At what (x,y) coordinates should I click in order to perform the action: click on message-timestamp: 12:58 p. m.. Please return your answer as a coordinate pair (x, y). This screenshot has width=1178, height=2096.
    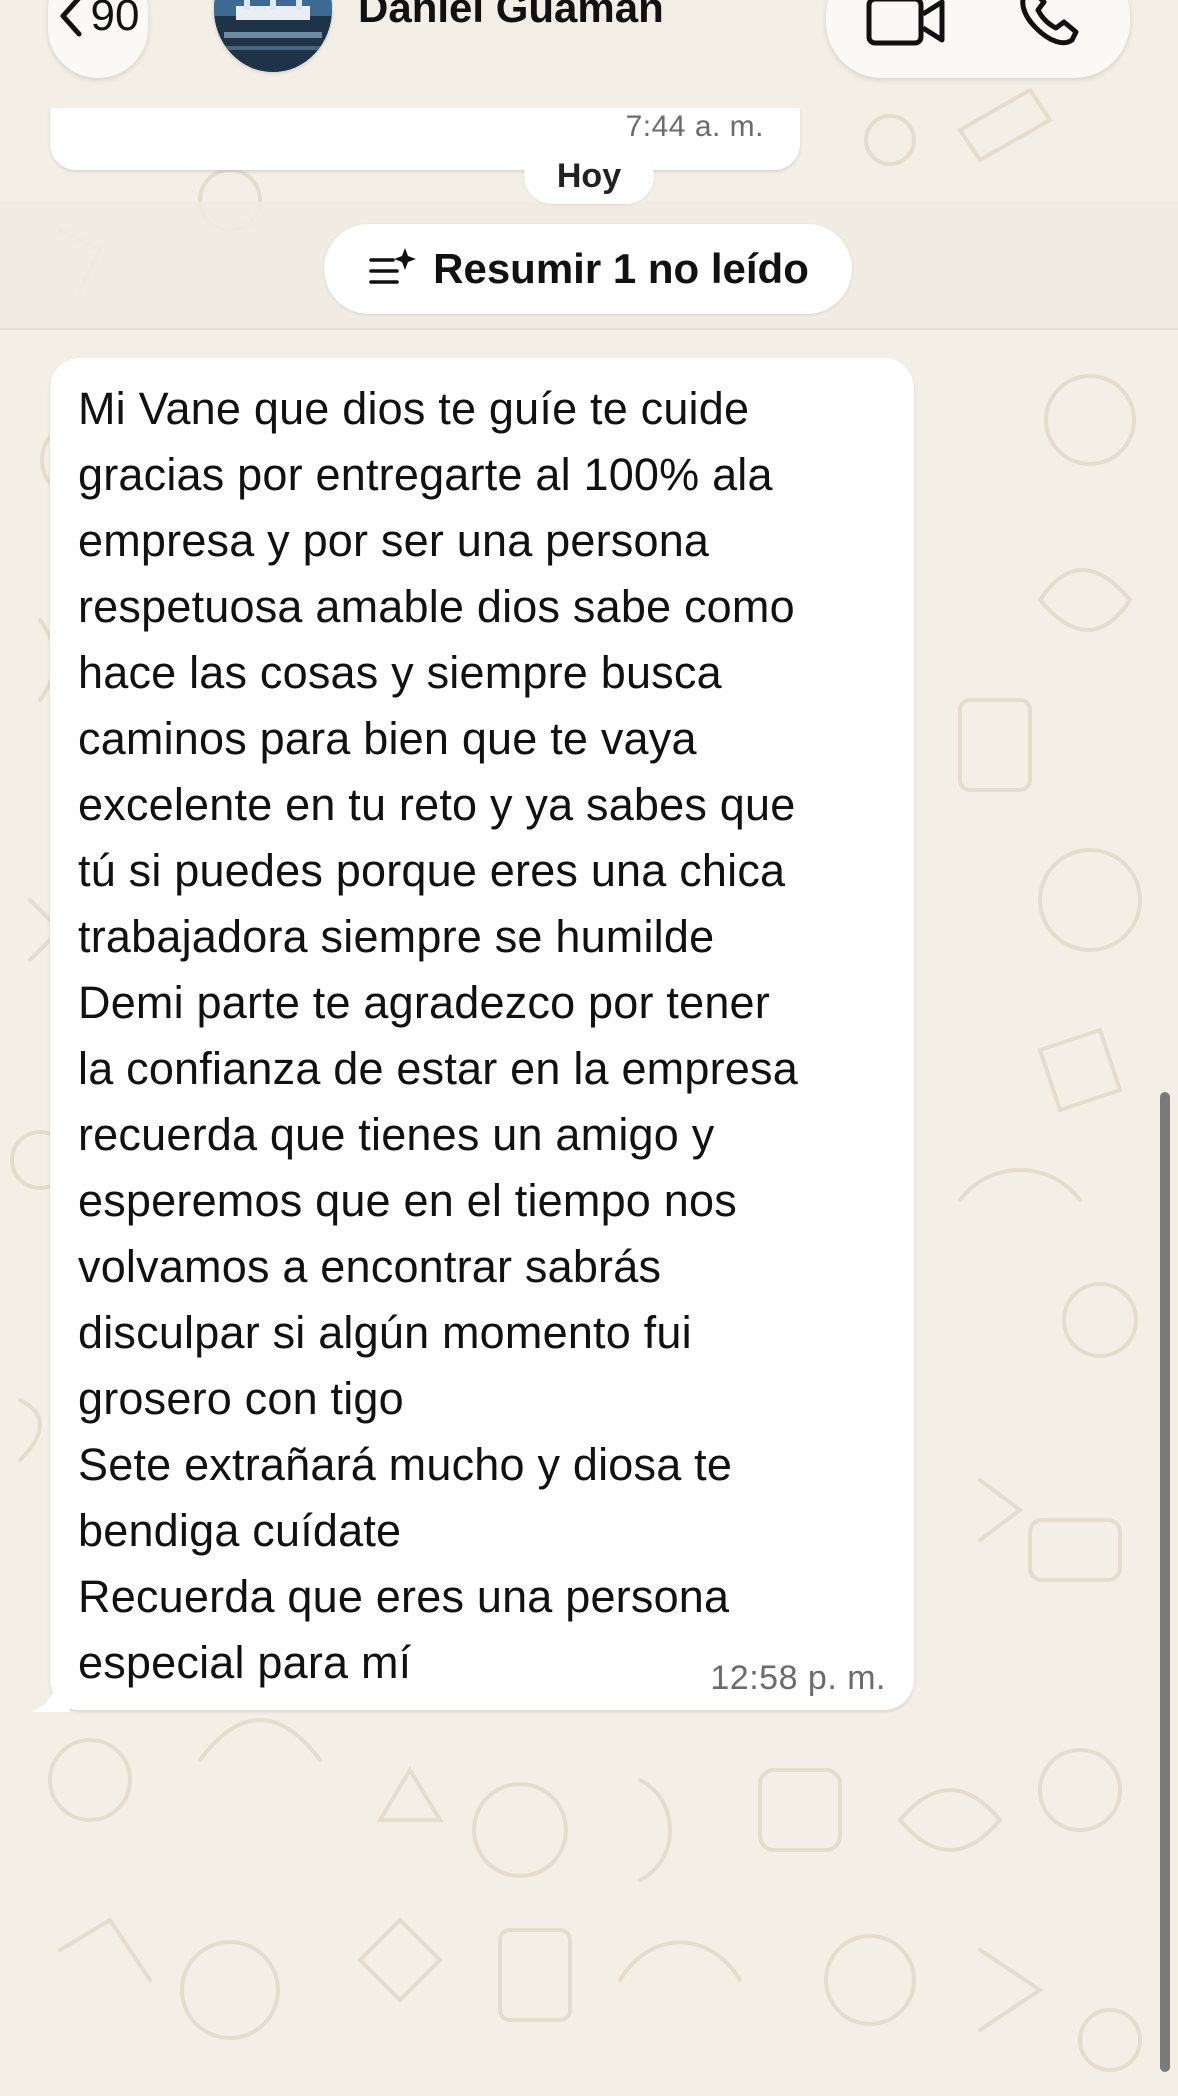
    Looking at the image, I should click on (798, 1678).